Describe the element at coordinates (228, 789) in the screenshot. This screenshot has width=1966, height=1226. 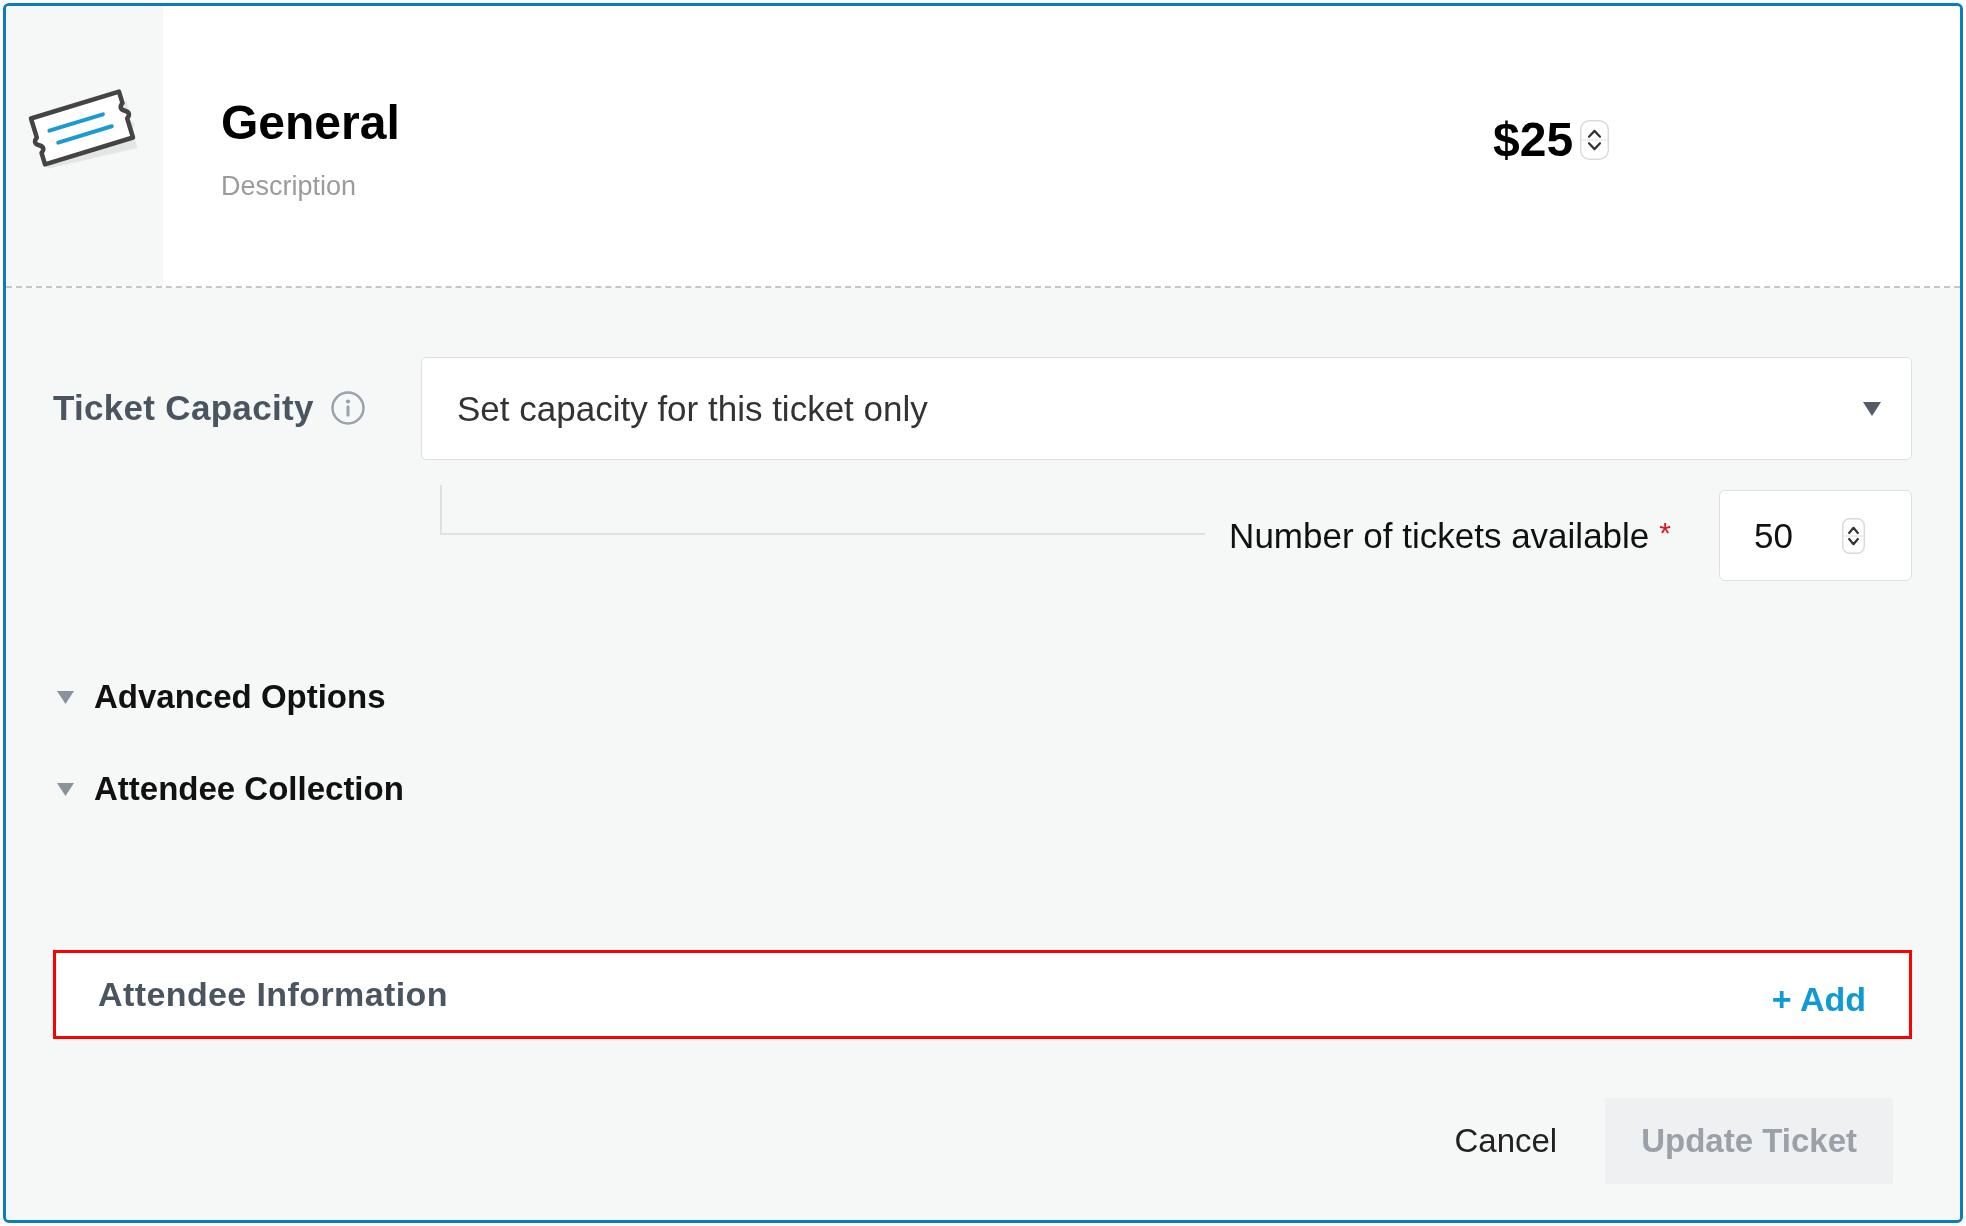
I see `section-toggle: Attendee Collection` at that location.